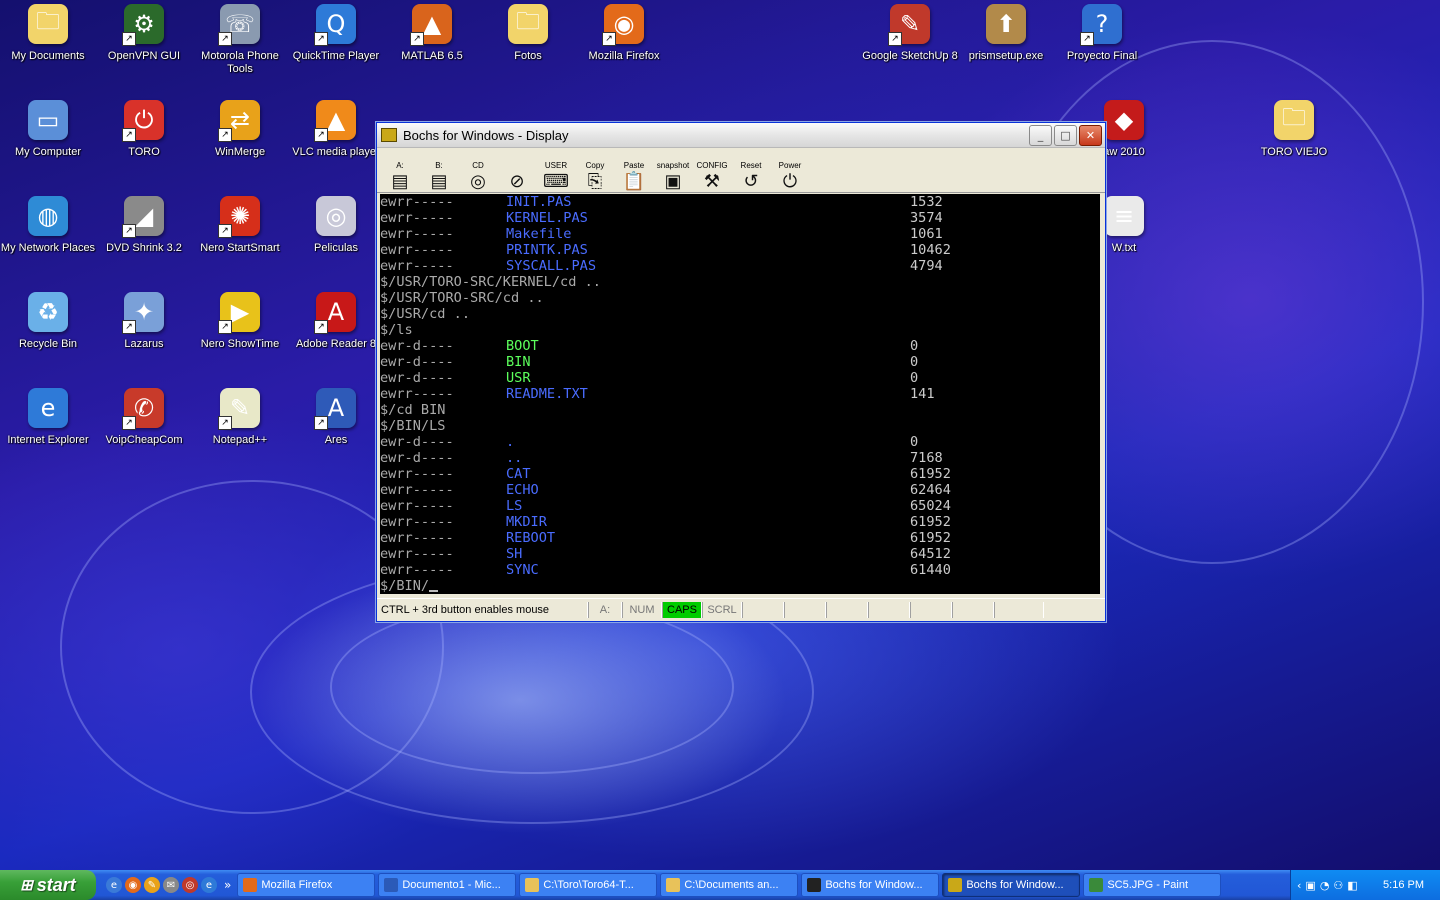 Image resolution: width=1440 pixels, height=900 pixels. What do you see at coordinates (144, 216) in the screenshot?
I see `icon-glyph: ◢` at bounding box center [144, 216].